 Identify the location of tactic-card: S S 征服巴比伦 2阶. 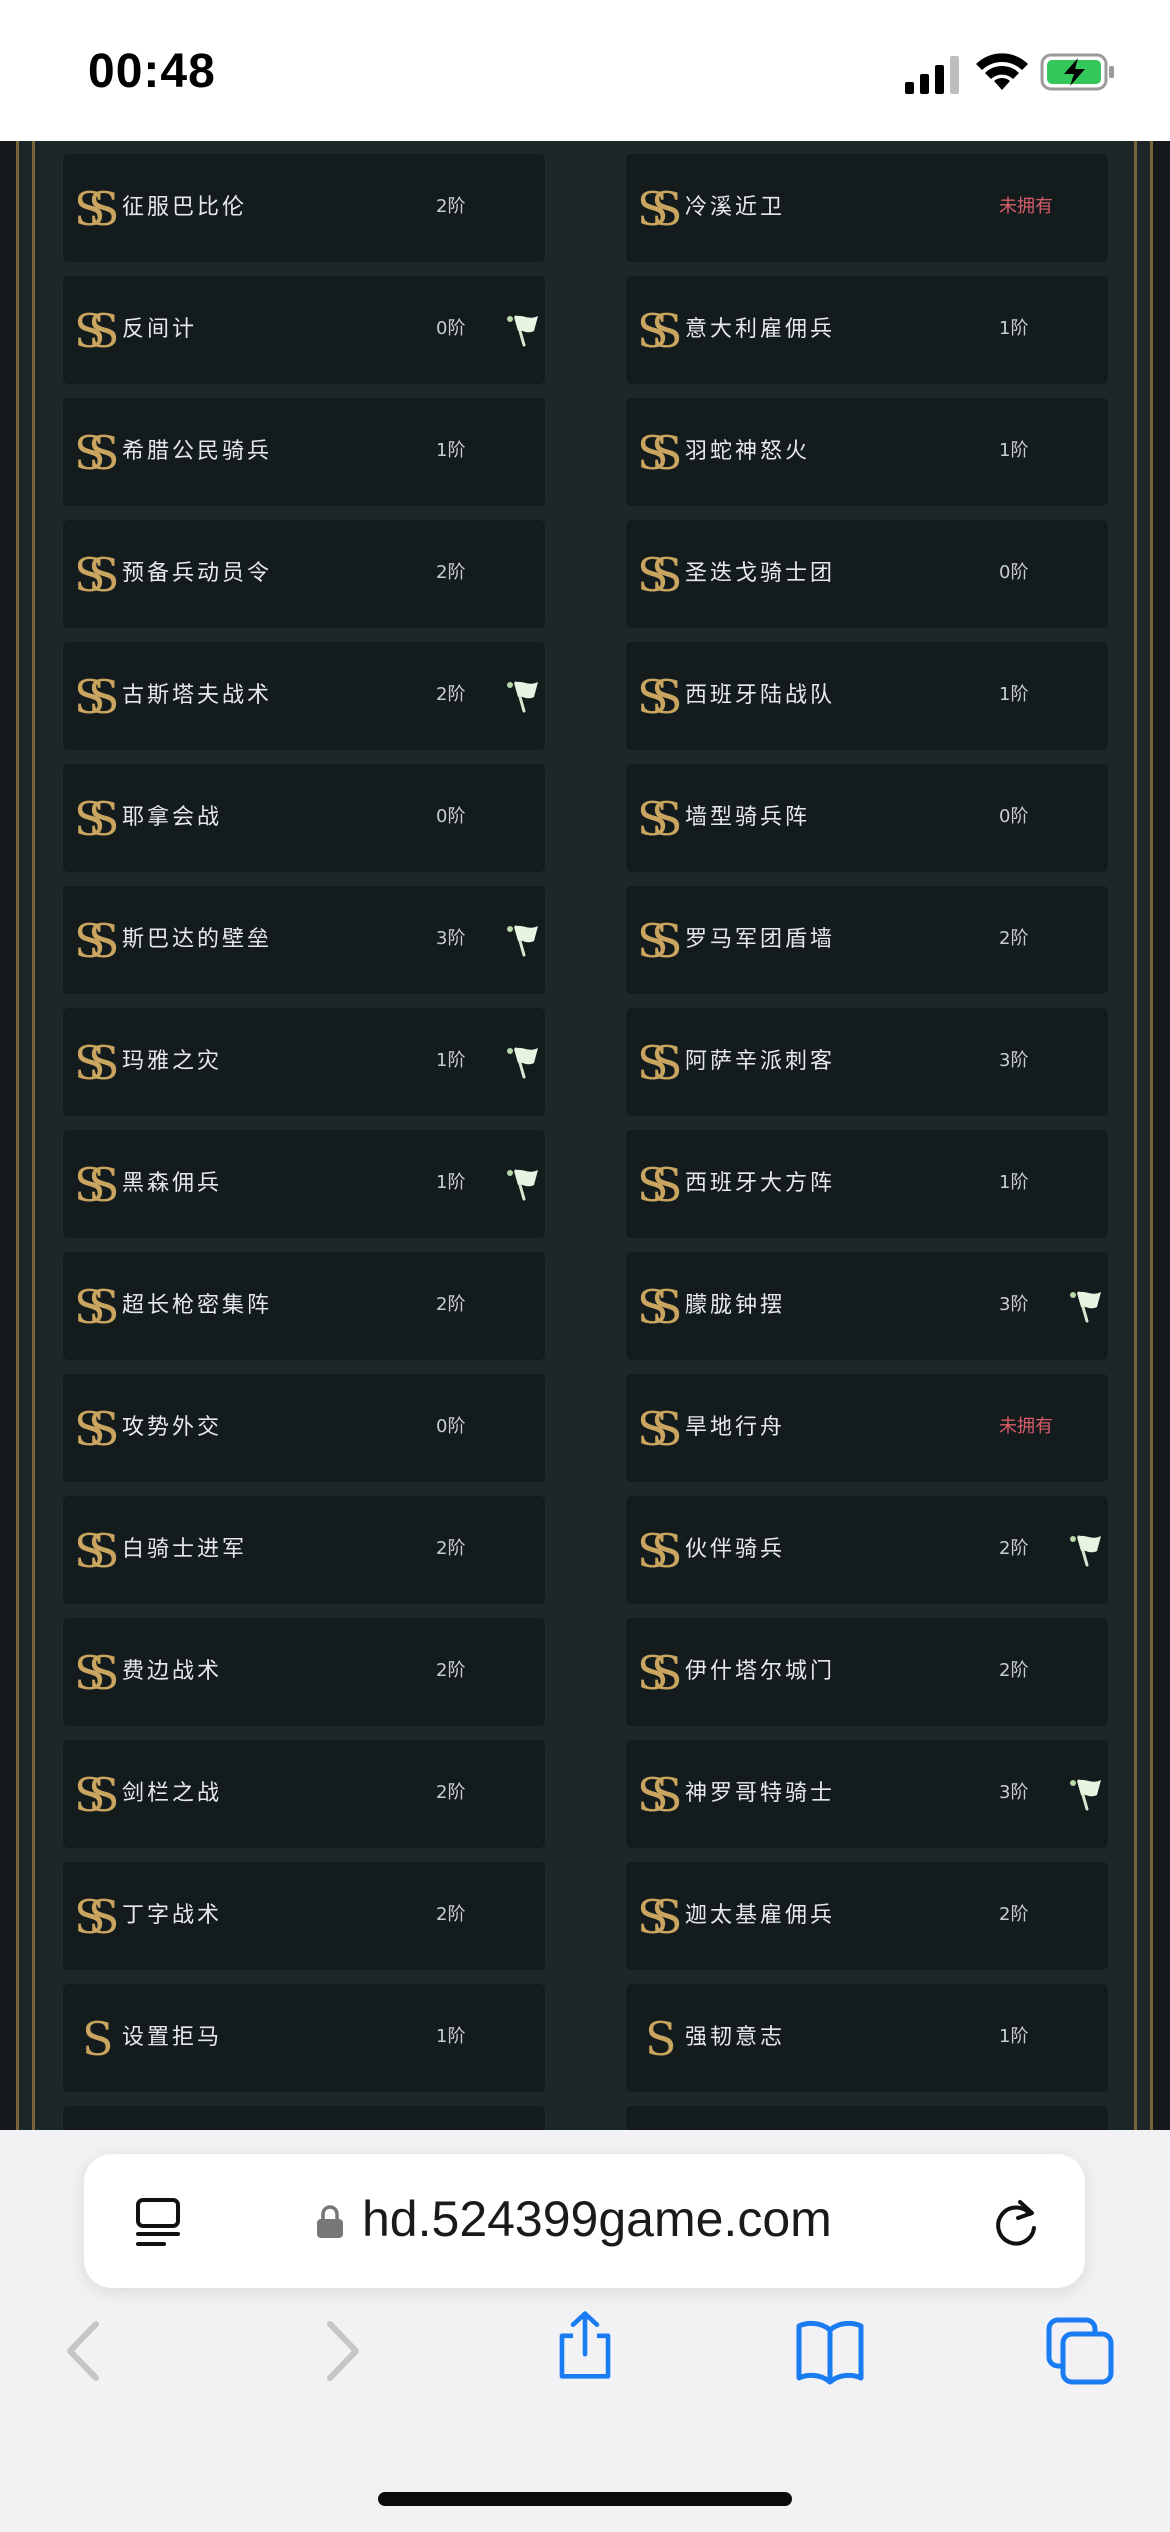
(304, 208).